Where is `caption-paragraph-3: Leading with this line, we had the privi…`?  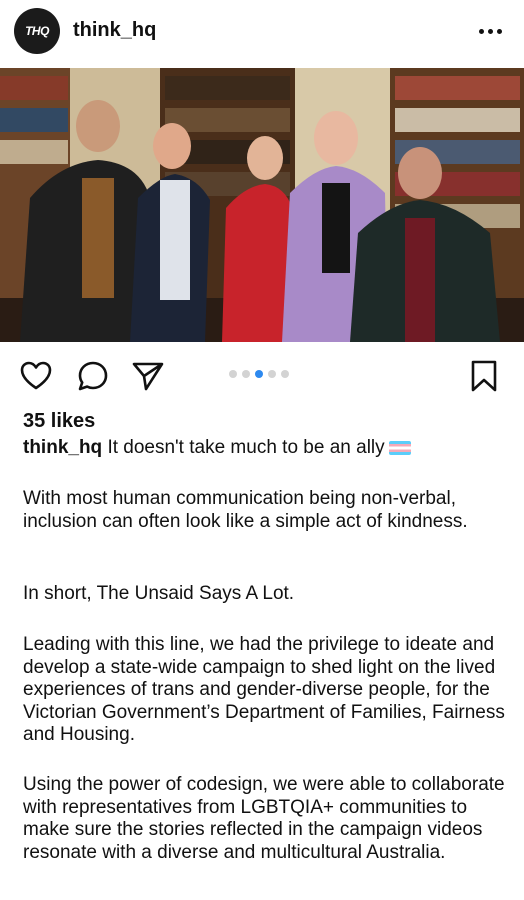 caption-paragraph-3: Leading with this line, we had the privi… is located at coordinates (264, 689).